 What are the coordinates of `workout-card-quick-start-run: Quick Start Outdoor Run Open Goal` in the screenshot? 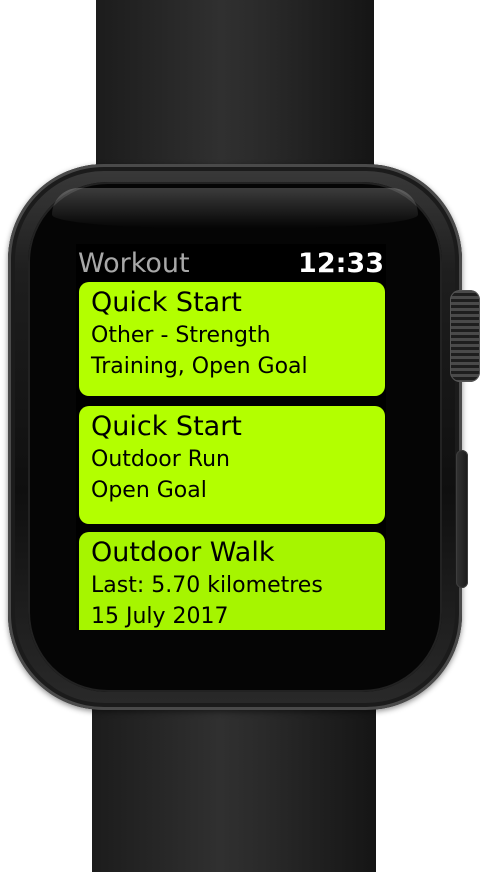 It's located at (232, 465).